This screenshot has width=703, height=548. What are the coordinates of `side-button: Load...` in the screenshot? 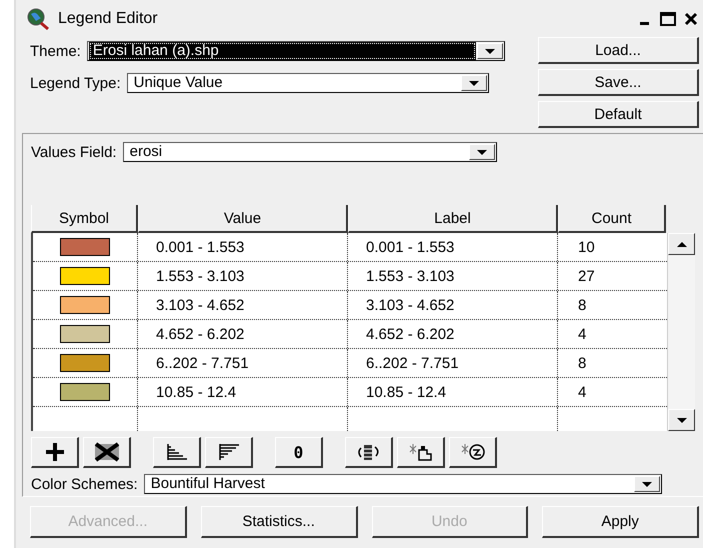 It's located at (618, 50).